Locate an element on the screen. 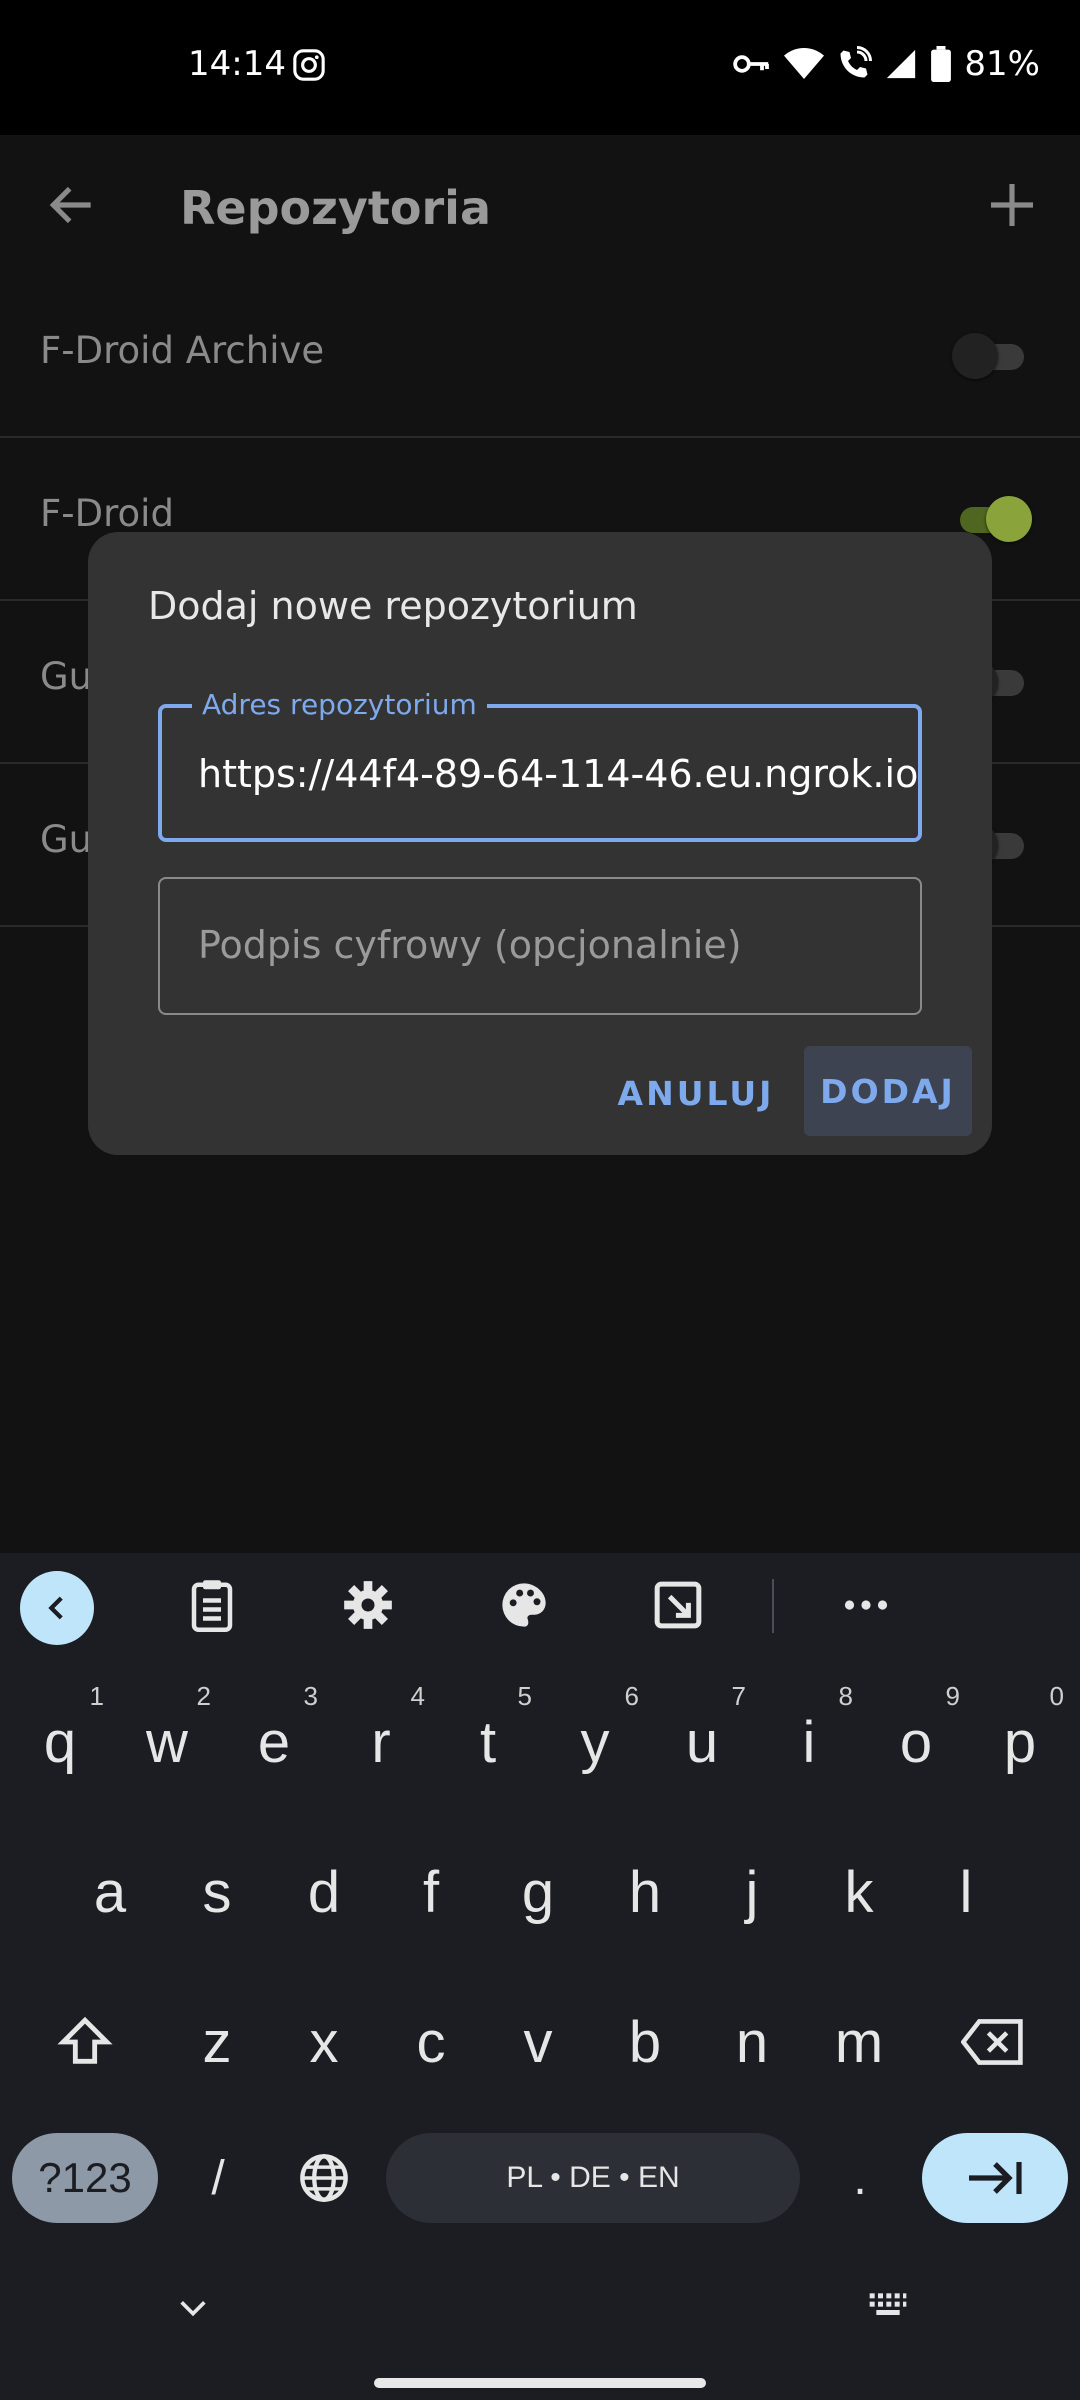  key-v: v is located at coordinates (538, 2042).